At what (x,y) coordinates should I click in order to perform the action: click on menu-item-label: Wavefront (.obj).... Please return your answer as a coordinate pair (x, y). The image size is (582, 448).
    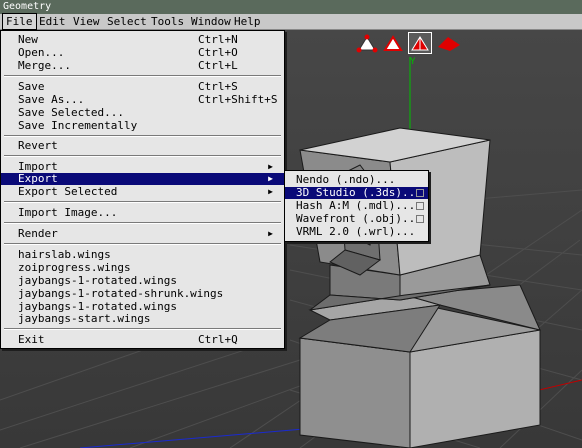
    Looking at the image, I should click on (359, 218).